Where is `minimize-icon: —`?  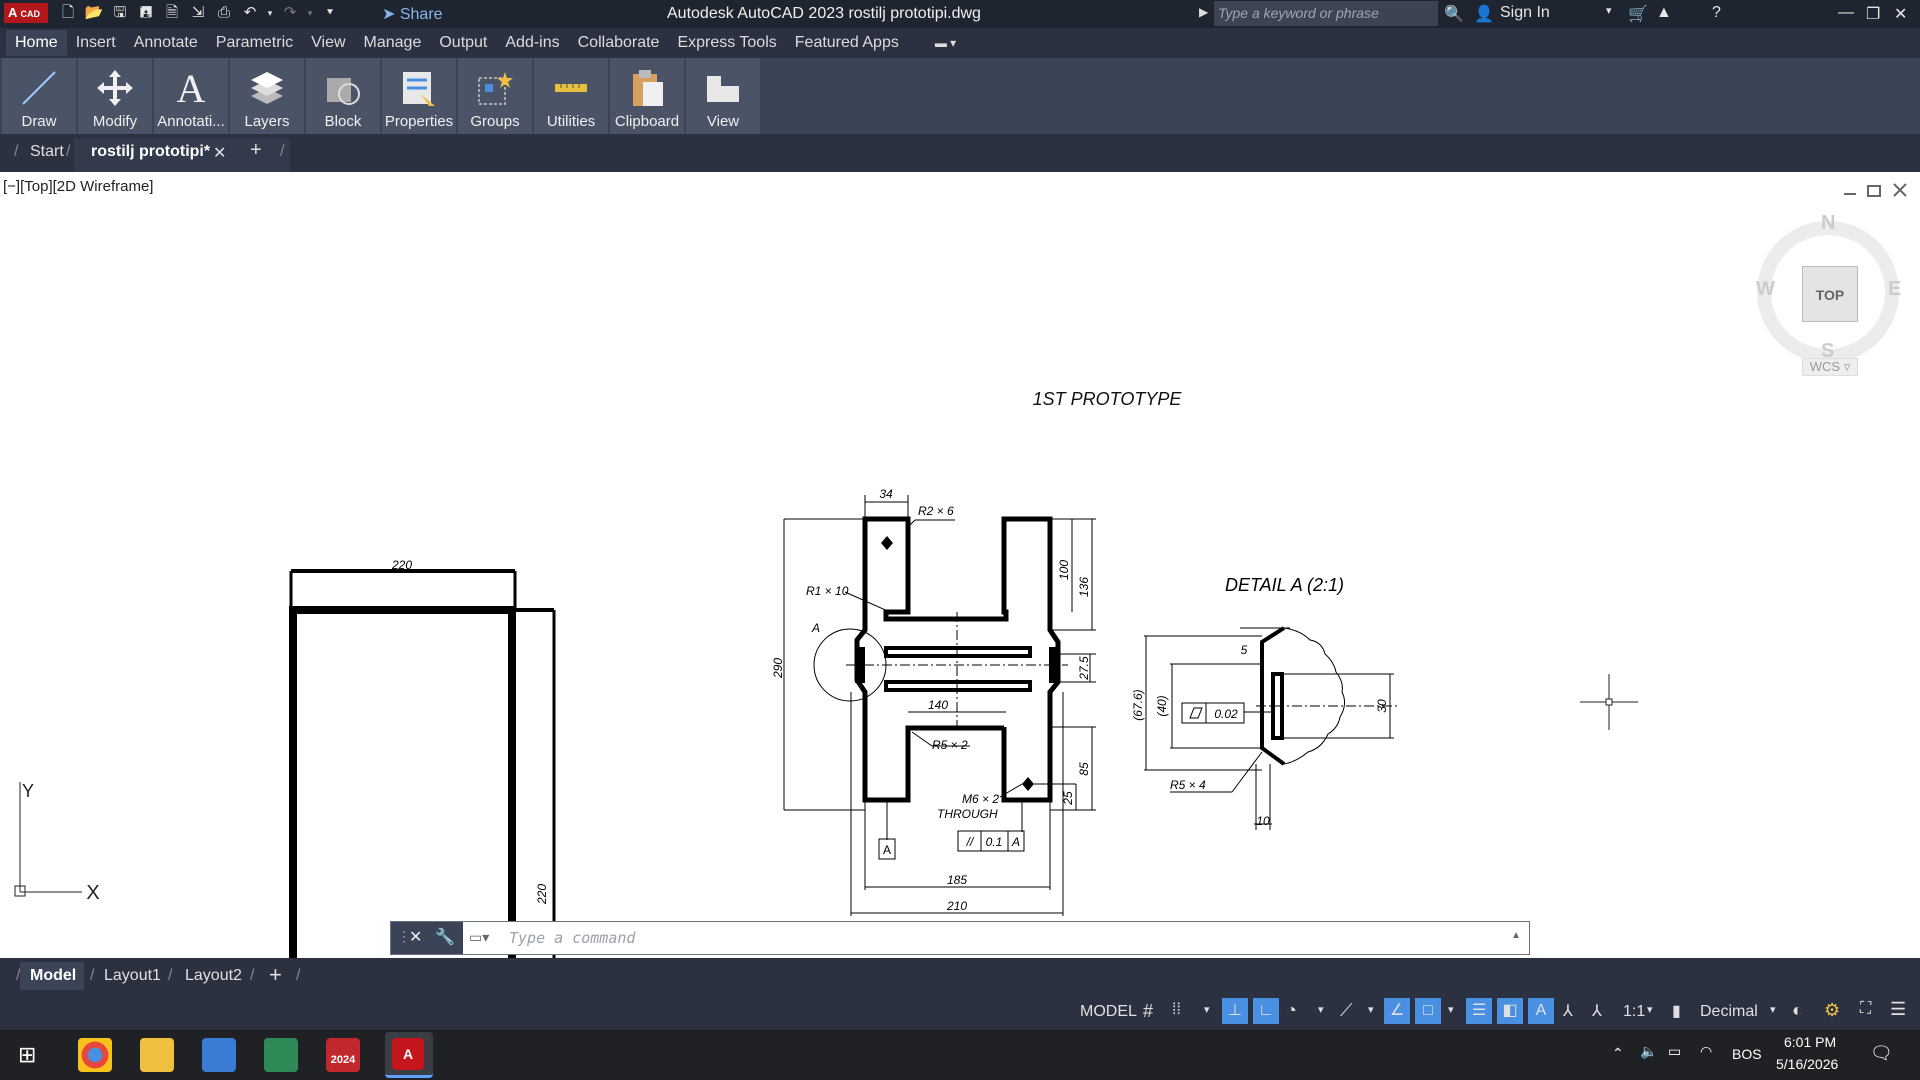 minimize-icon: — is located at coordinates (1846, 13).